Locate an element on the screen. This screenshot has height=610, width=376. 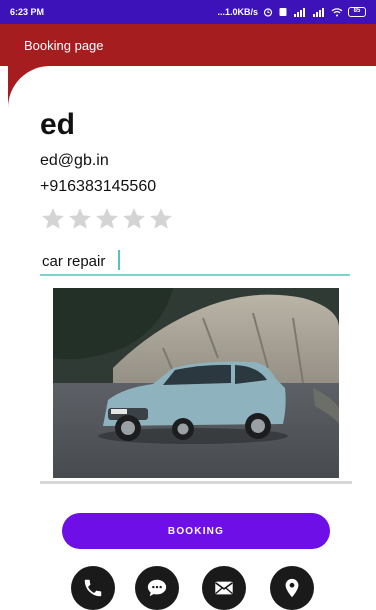
mail-button is located at coordinates (224, 588).